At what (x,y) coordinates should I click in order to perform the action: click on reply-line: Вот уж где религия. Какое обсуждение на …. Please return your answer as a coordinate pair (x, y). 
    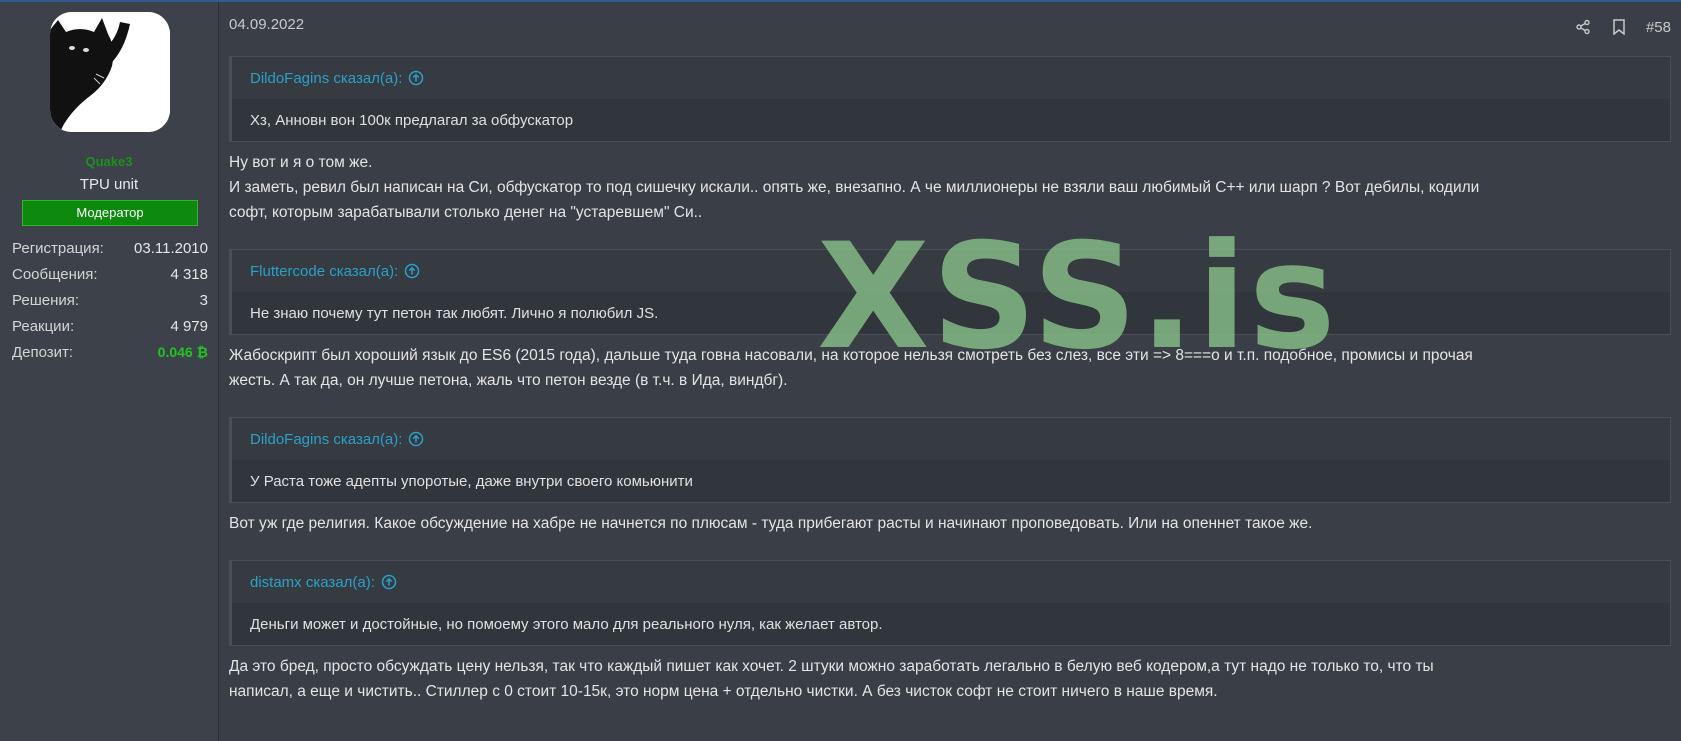
    Looking at the image, I should click on (771, 523).